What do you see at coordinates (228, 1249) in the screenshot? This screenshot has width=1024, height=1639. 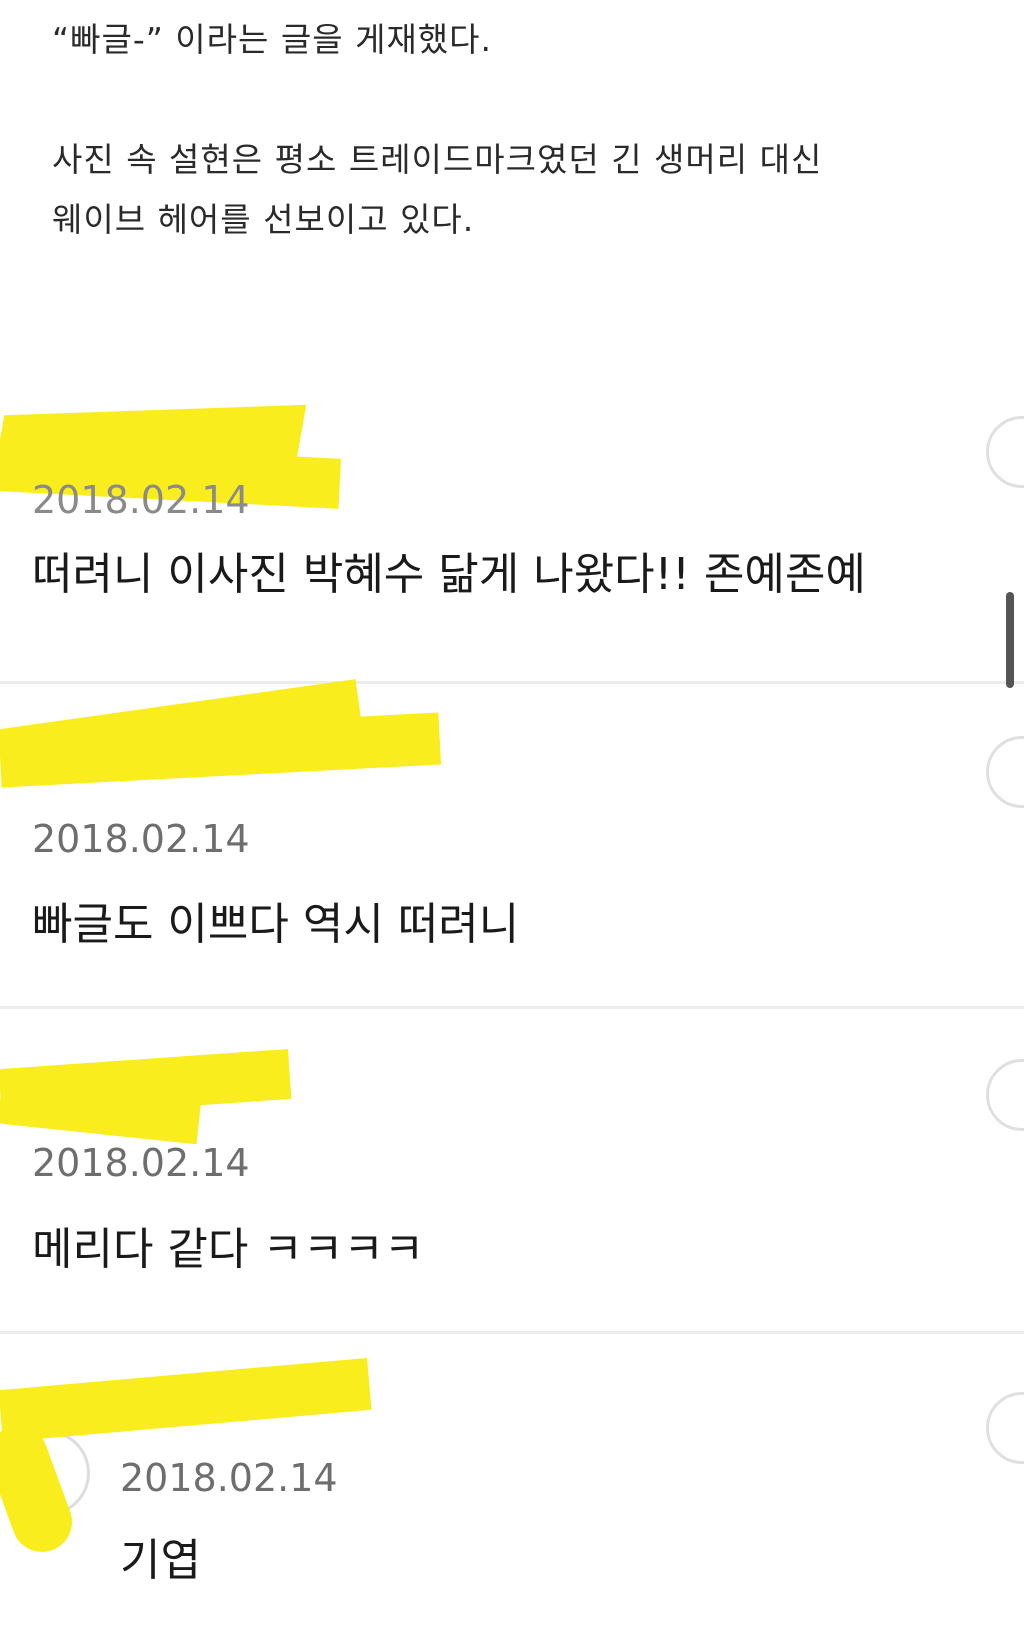 I see `comment-text: 메리다 같다 ㅋㅋㅋㅋ` at bounding box center [228, 1249].